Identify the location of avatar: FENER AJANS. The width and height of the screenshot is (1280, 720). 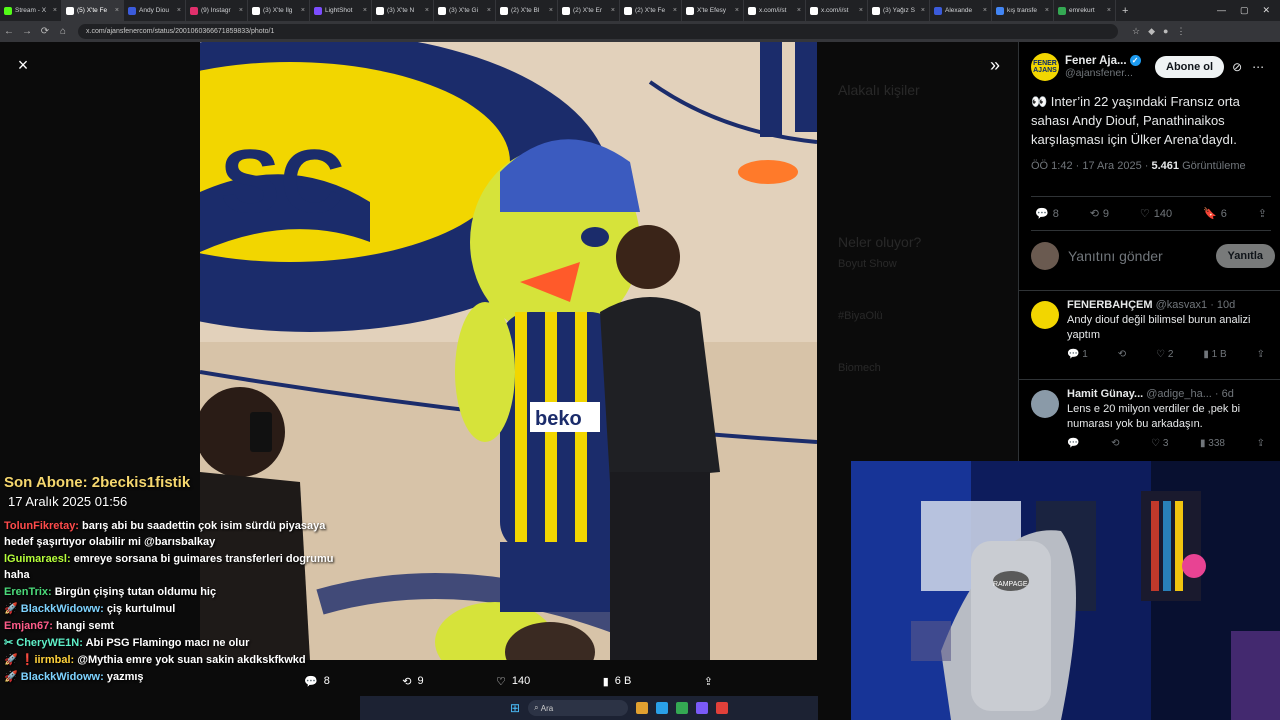
(1045, 67).